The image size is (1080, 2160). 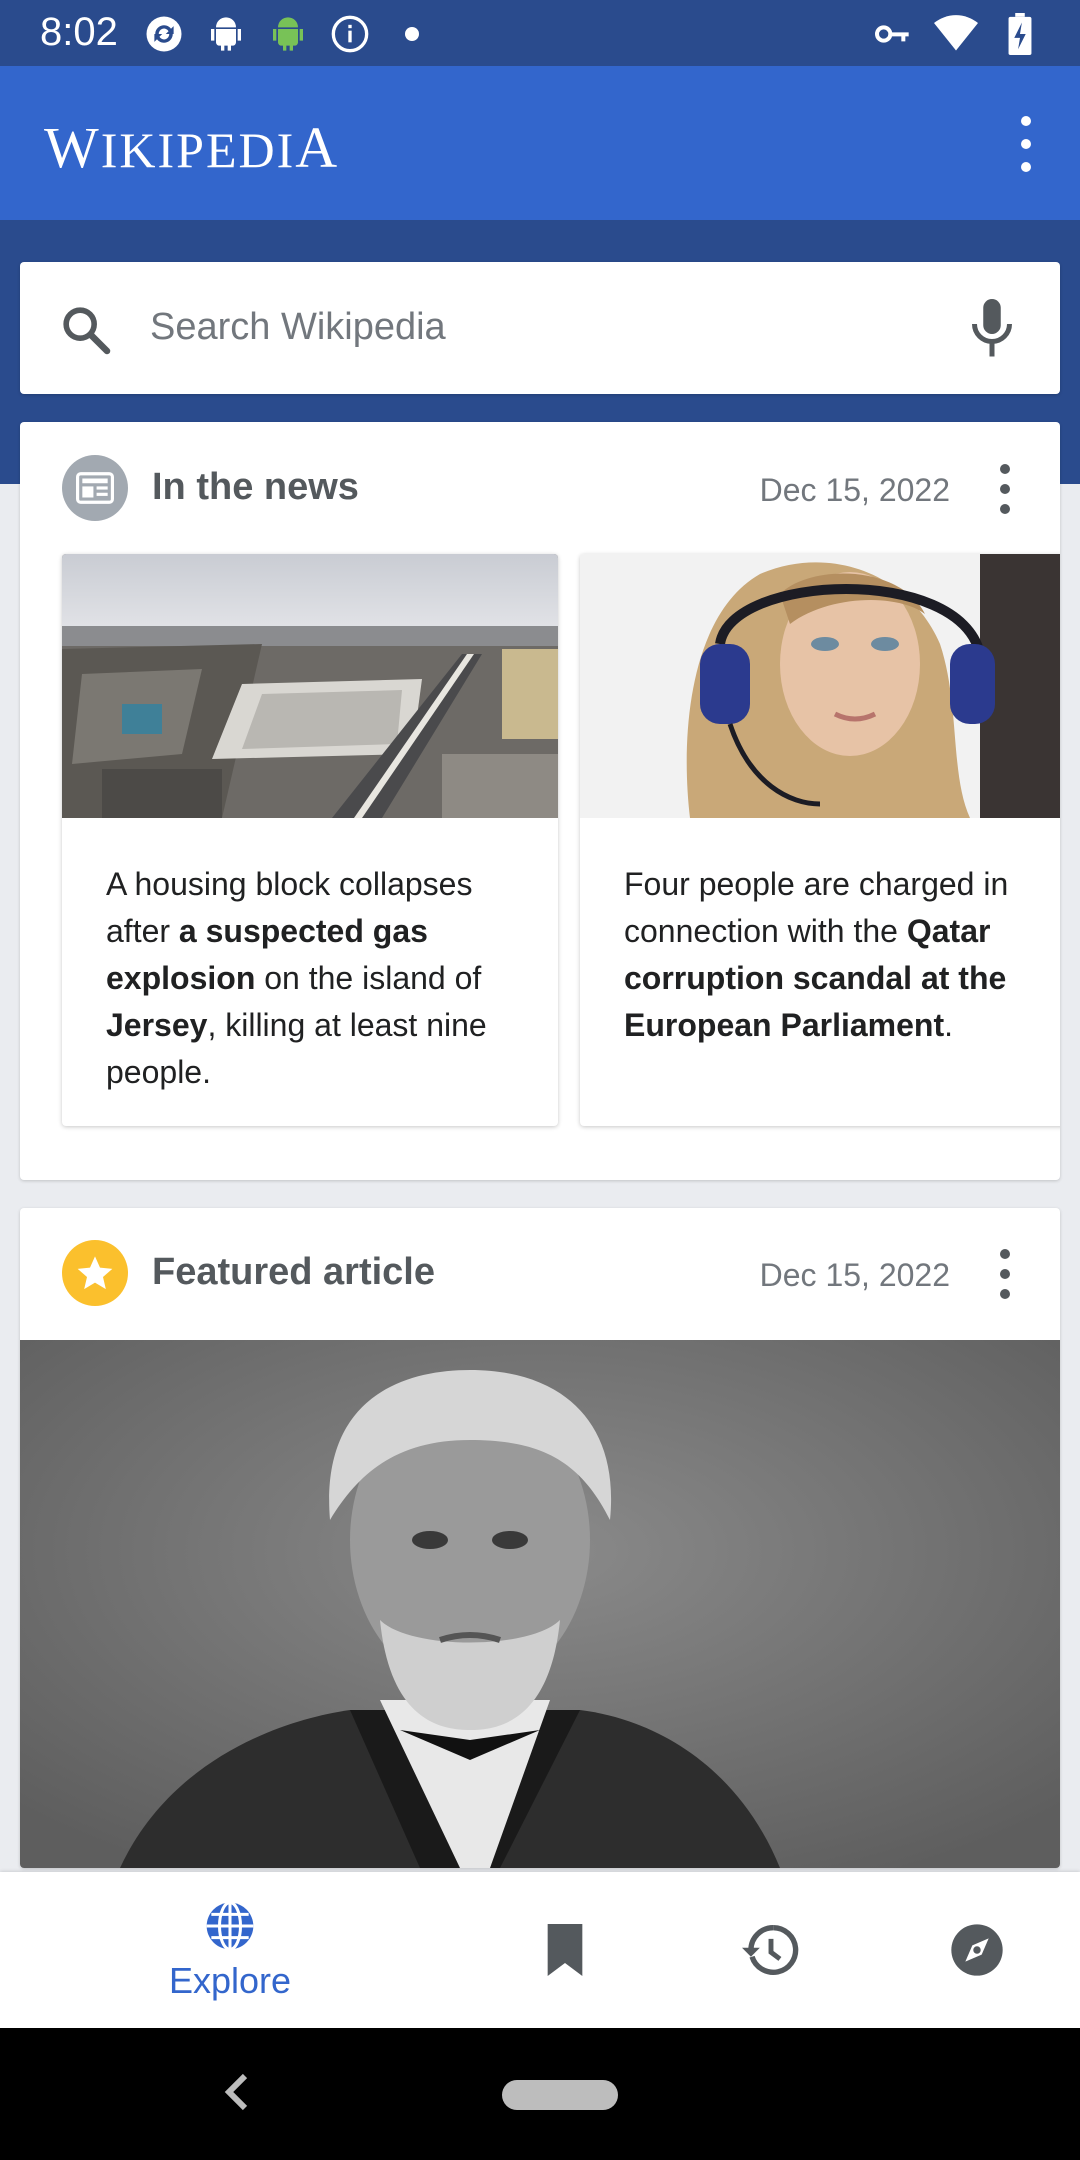 What do you see at coordinates (540, 33) in the screenshot?
I see `status-bar: 8:02` at bounding box center [540, 33].